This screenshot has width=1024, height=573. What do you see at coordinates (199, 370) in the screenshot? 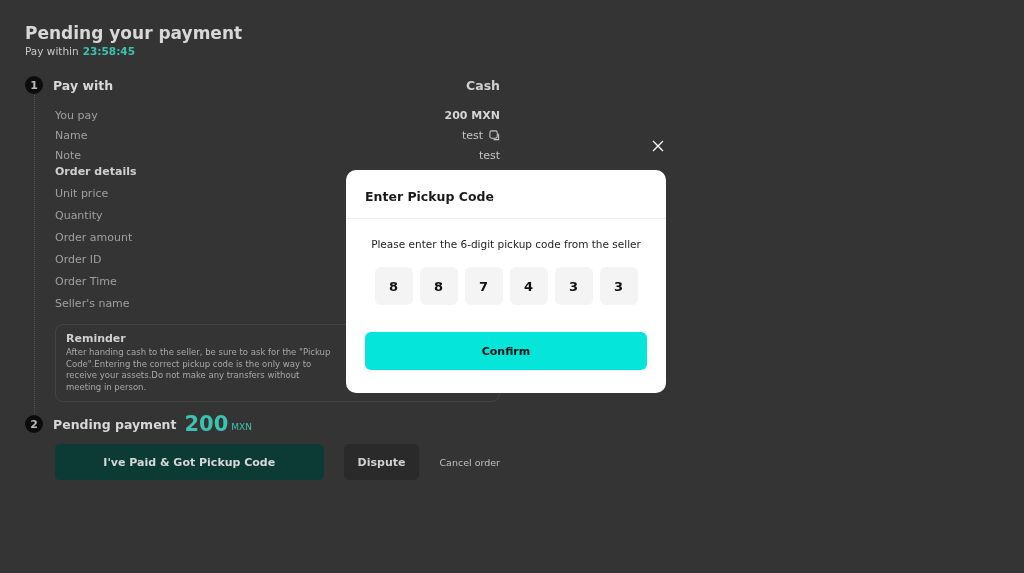
I see `reminder-text: After handing cash to the seller, be sure to ask for the "Pickup Code".Entering the correct pickup code is the only way to receive your assets.Do not make any transfers without meeting in person.` at bounding box center [199, 370].